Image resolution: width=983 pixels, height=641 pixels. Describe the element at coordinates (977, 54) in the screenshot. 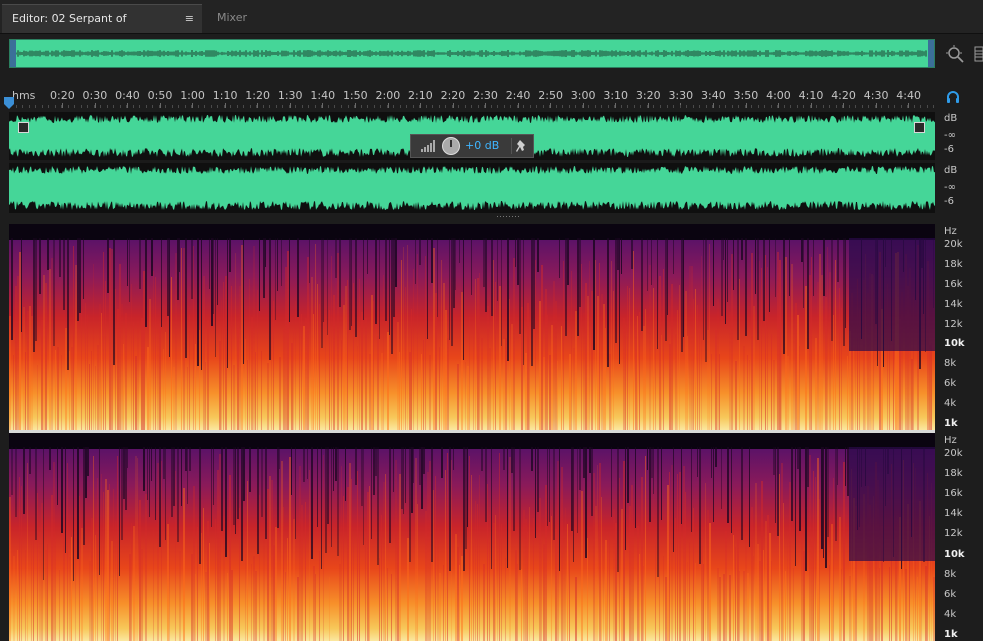

I see `panel-options-icon` at that location.